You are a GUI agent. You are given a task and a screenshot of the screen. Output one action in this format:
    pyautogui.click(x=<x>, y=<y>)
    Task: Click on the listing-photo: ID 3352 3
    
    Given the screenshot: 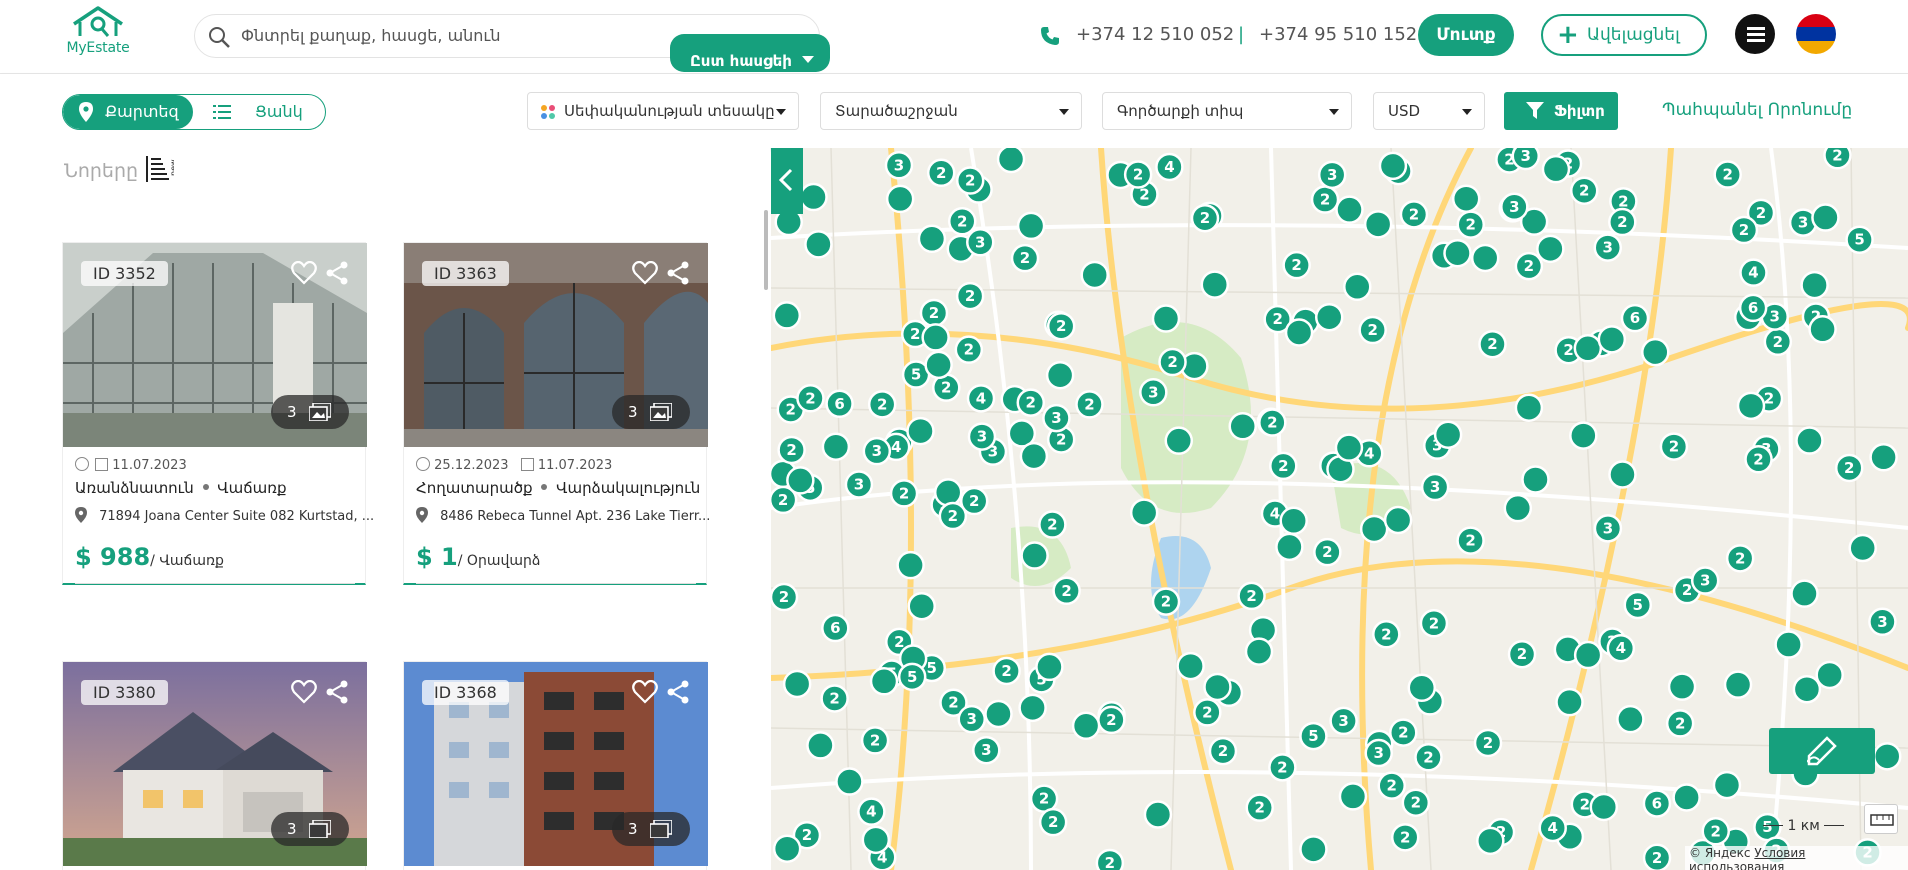 What is the action you would take?
    pyautogui.click(x=215, y=345)
    